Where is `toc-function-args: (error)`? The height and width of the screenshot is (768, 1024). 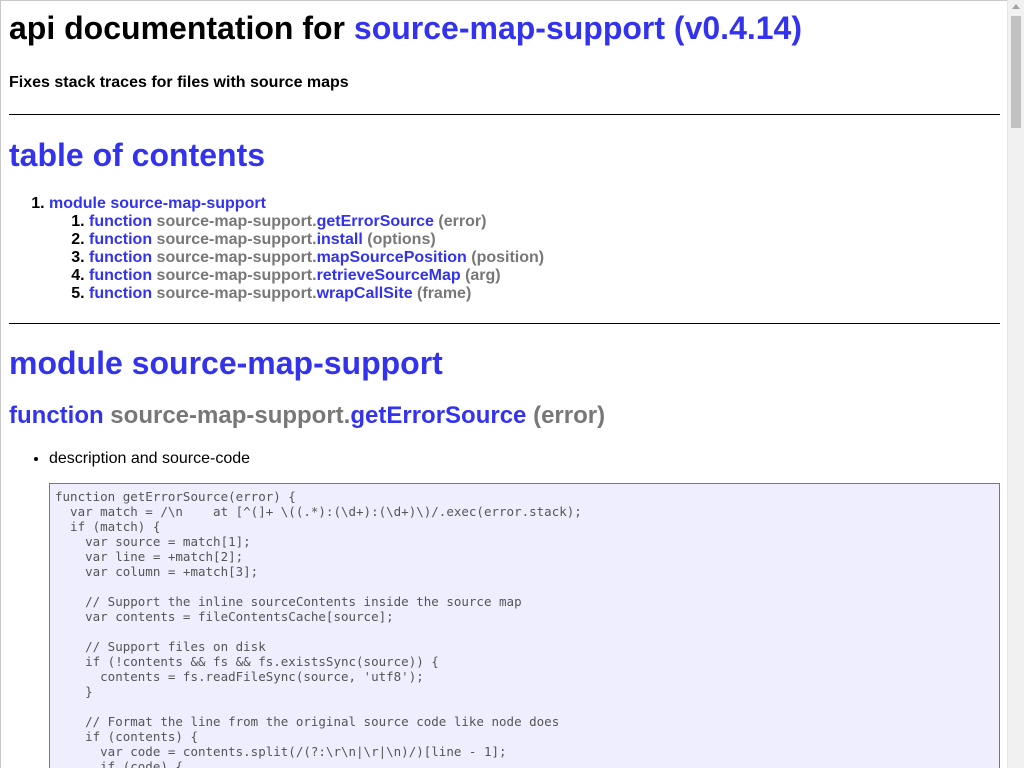
toc-function-args: (error) is located at coordinates (460, 221).